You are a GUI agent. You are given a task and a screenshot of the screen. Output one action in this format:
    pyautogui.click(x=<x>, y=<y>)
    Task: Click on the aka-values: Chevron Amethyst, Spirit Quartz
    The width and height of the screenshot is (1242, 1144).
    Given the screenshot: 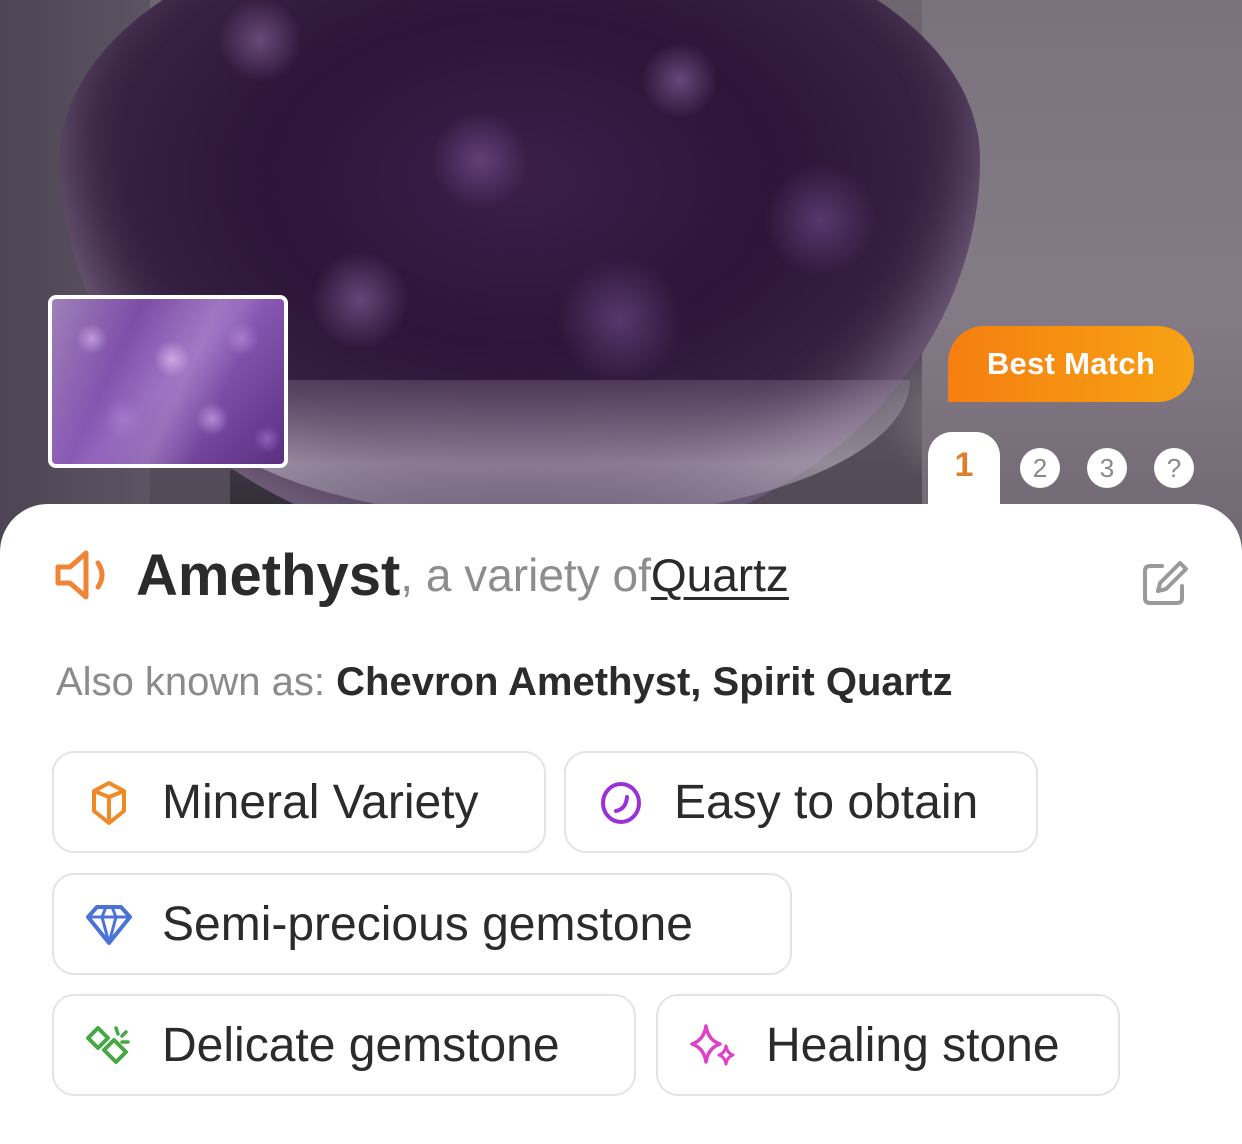 What is the action you would take?
    pyautogui.click(x=644, y=682)
    